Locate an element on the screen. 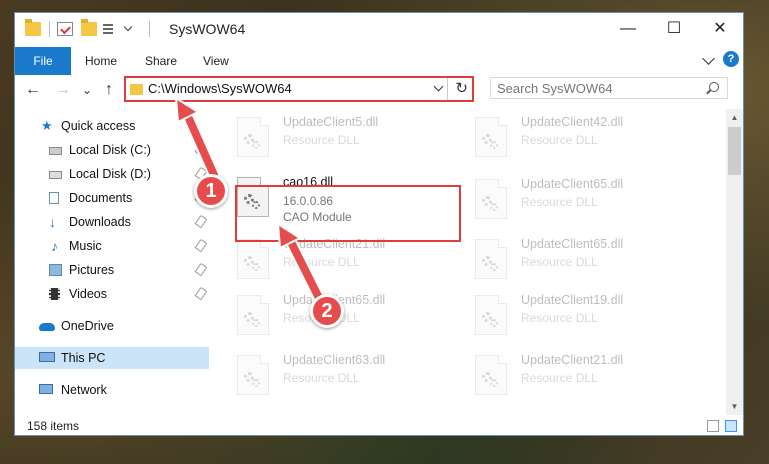  close-button: ✕ is located at coordinates (720, 29).